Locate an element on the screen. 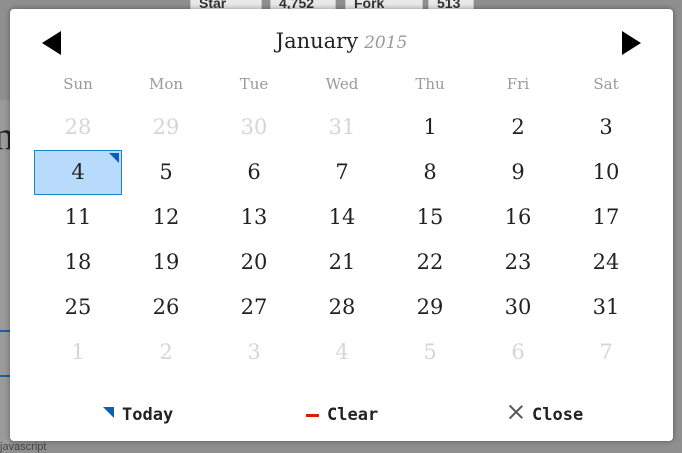 The height and width of the screenshot is (453, 682). calendar-day: 2 is located at coordinates (518, 127).